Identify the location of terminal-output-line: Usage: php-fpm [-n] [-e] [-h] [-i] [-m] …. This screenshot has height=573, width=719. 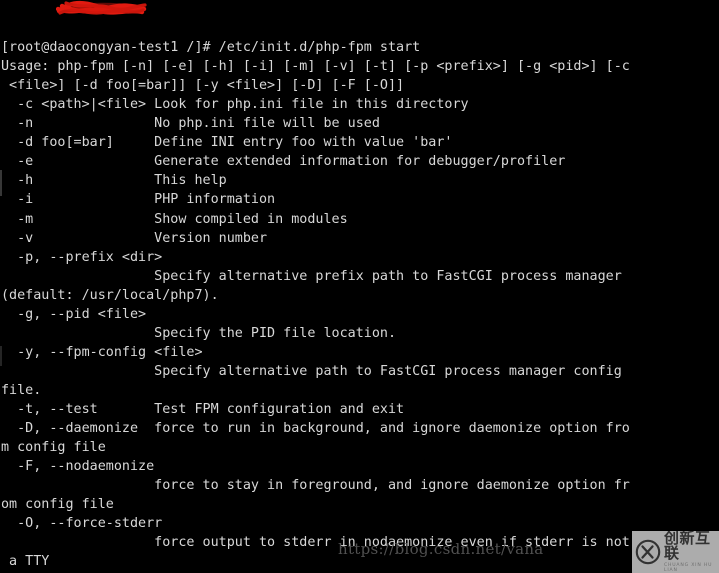
(315, 67).